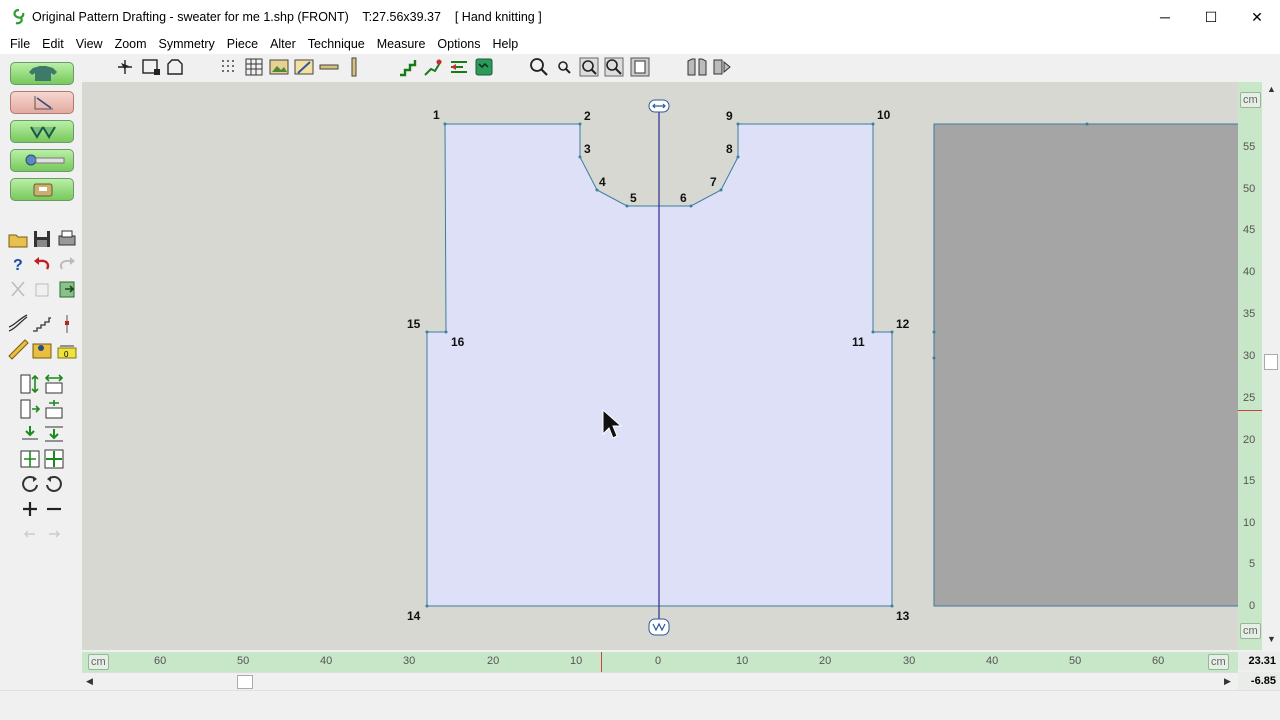 The width and height of the screenshot is (1280, 720). What do you see at coordinates (1227, 681) in the screenshot?
I see `scroll-right-arrow-icon: ▶` at bounding box center [1227, 681].